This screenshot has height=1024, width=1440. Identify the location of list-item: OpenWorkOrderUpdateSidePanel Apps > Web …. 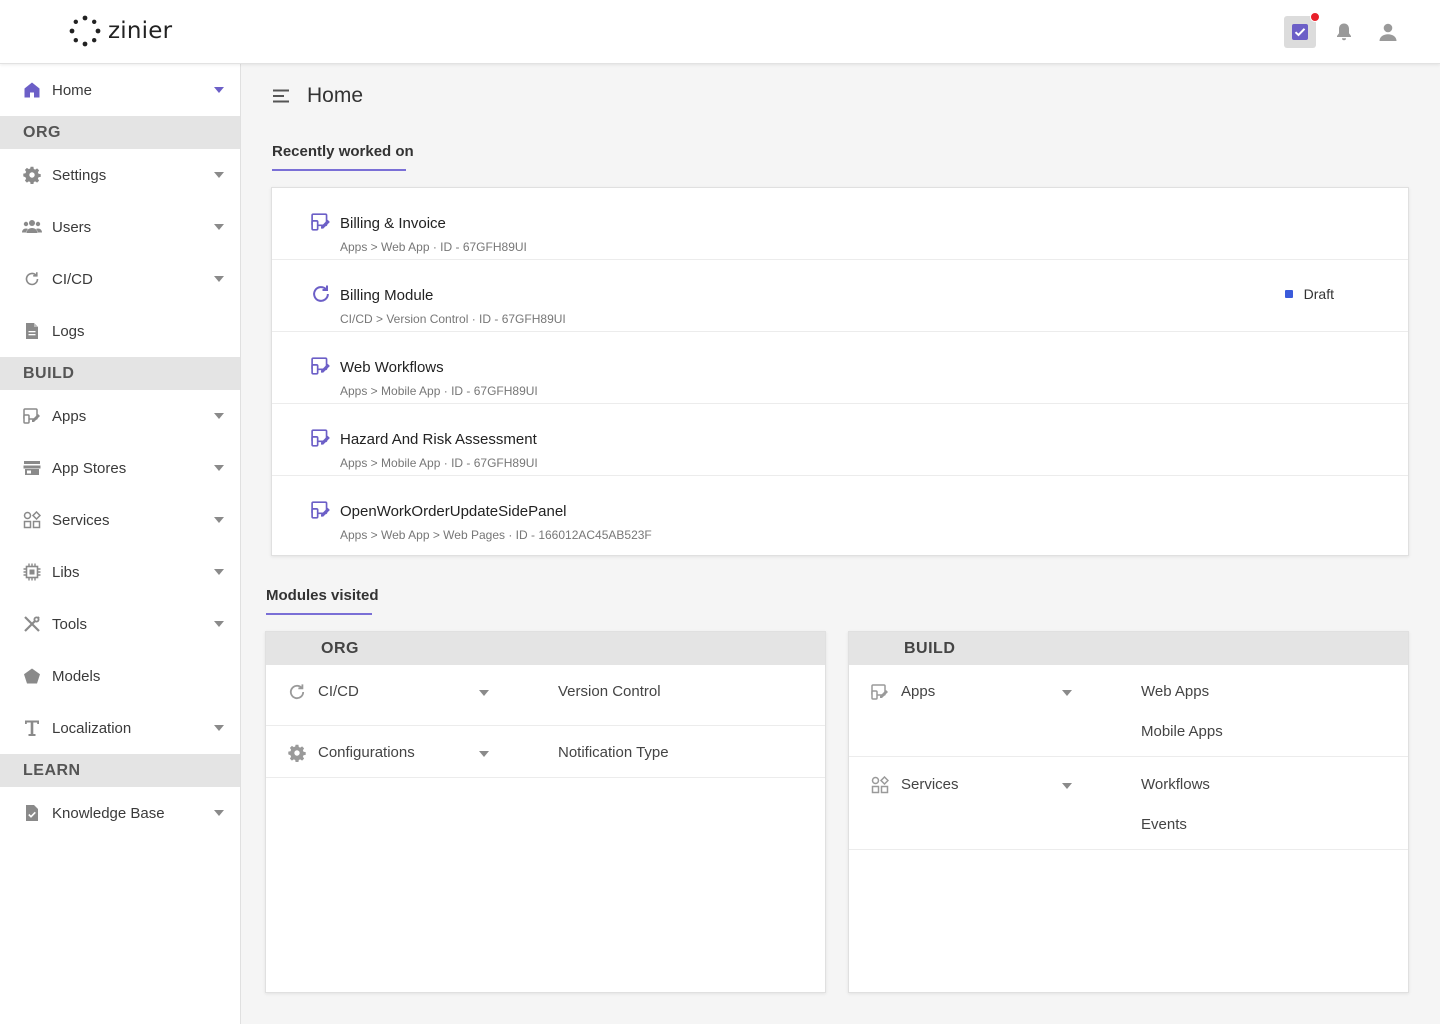
(840, 512).